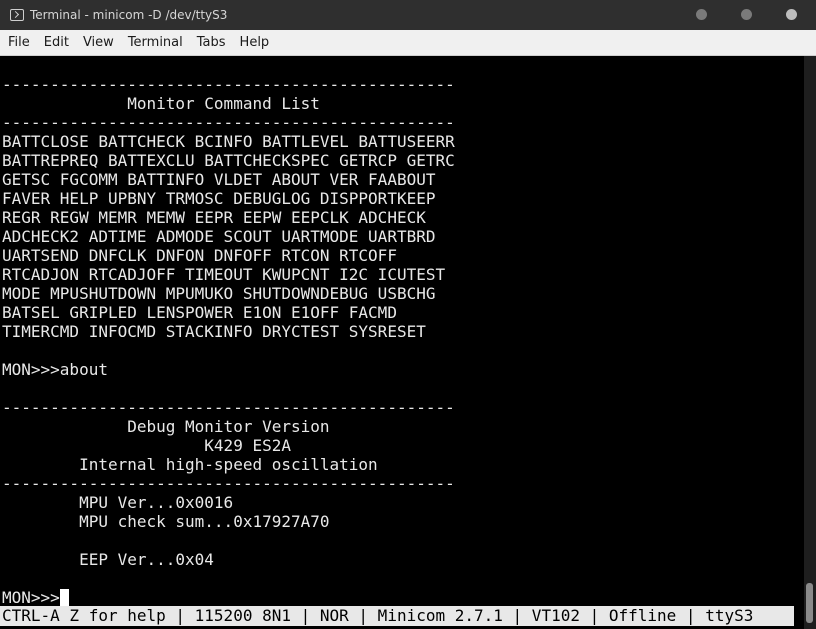  Describe the element at coordinates (31, 597) in the screenshot. I see `prompt-text: MON>>>` at that location.